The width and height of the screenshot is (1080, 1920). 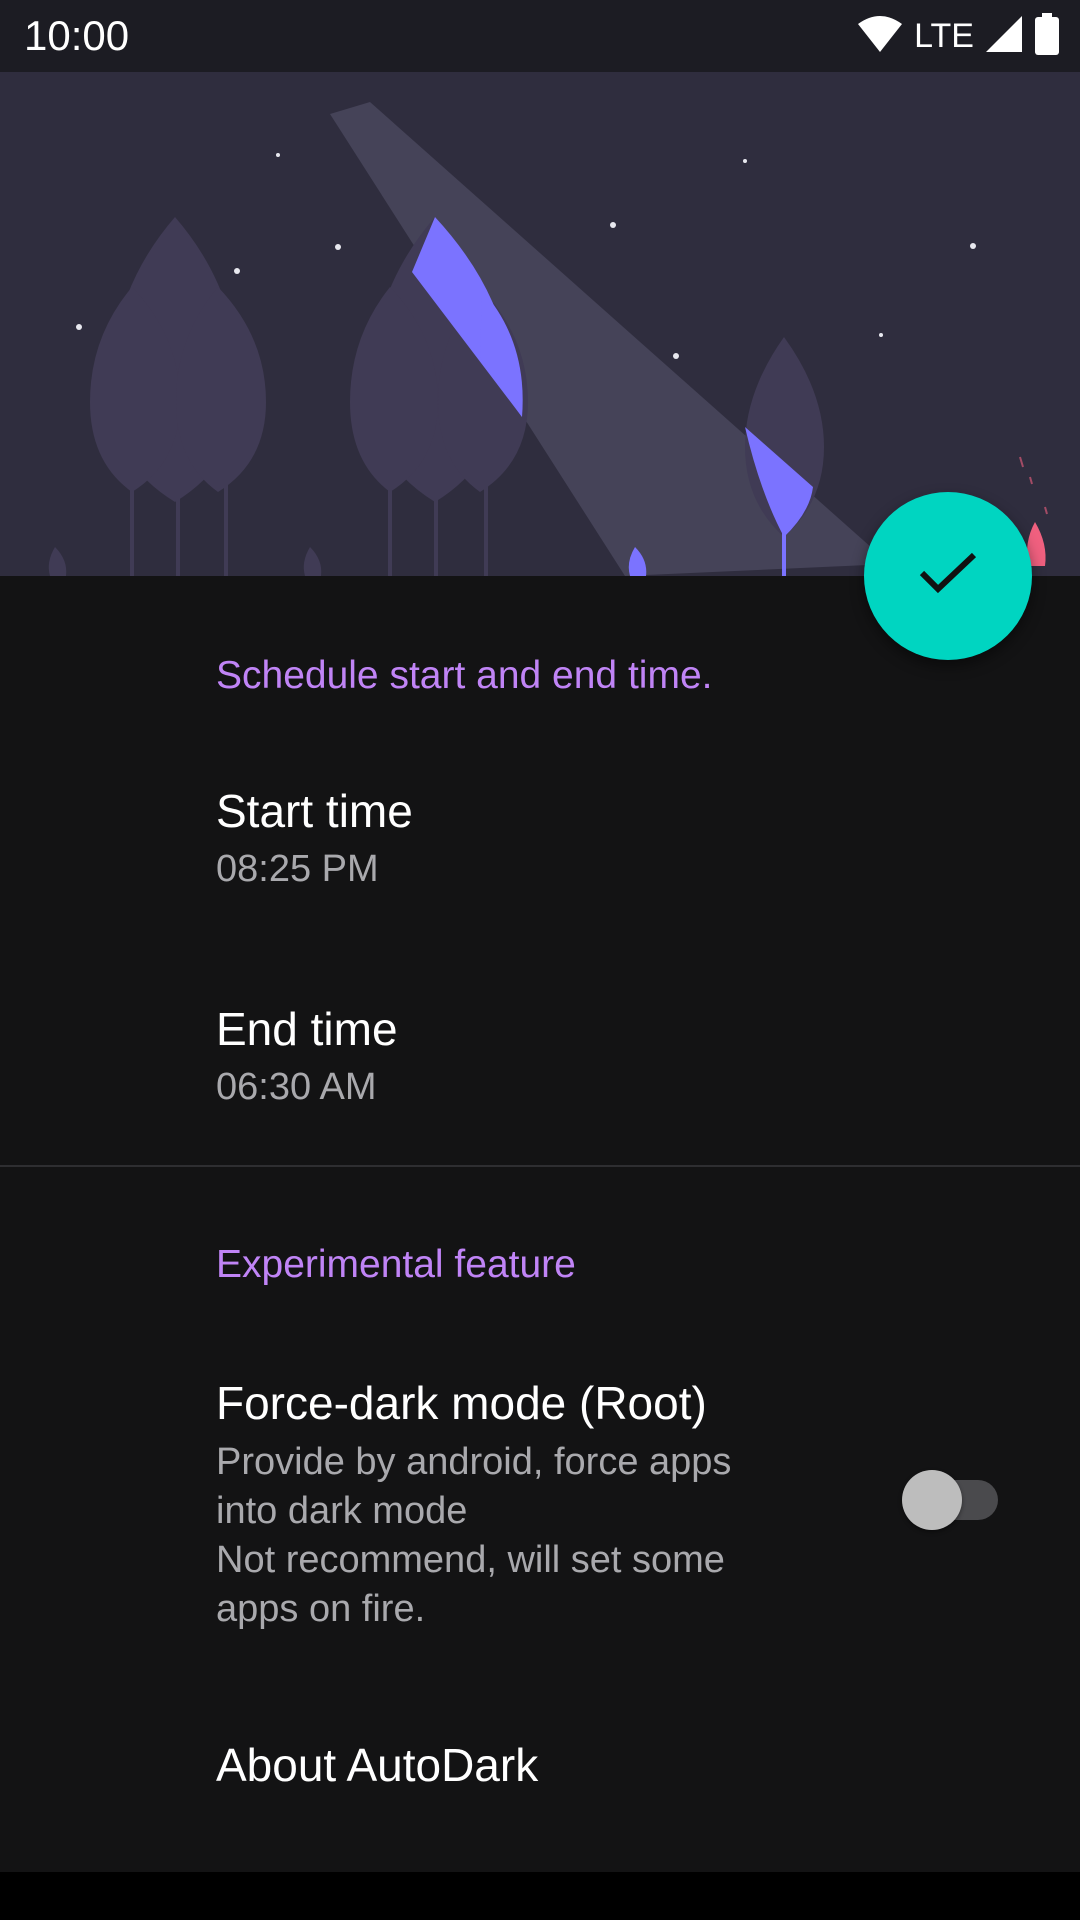 I want to click on force-dark-switch, so click(x=950, y=1500).